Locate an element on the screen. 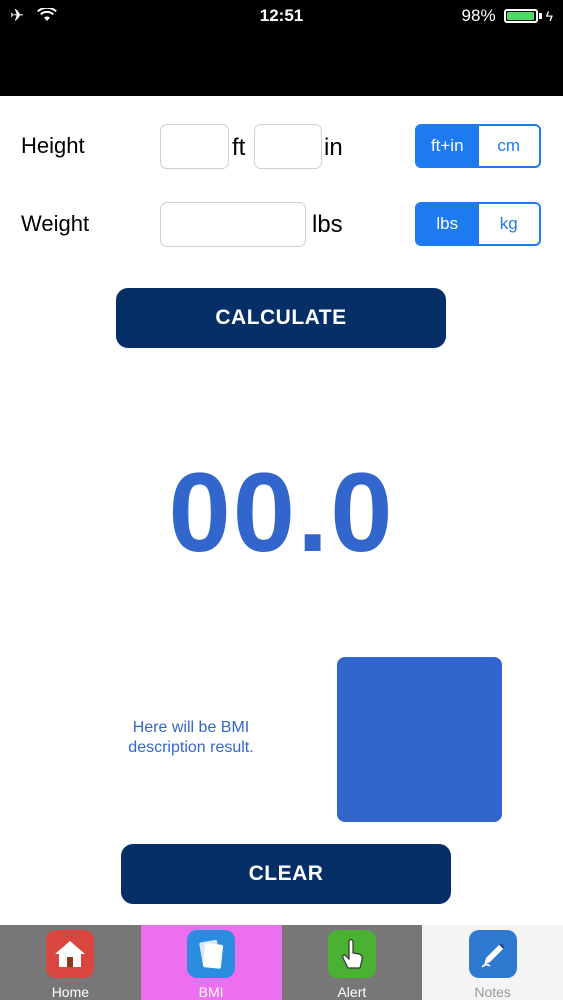 This screenshot has width=563, height=1000. clear-button: CLEAR is located at coordinates (286, 874).